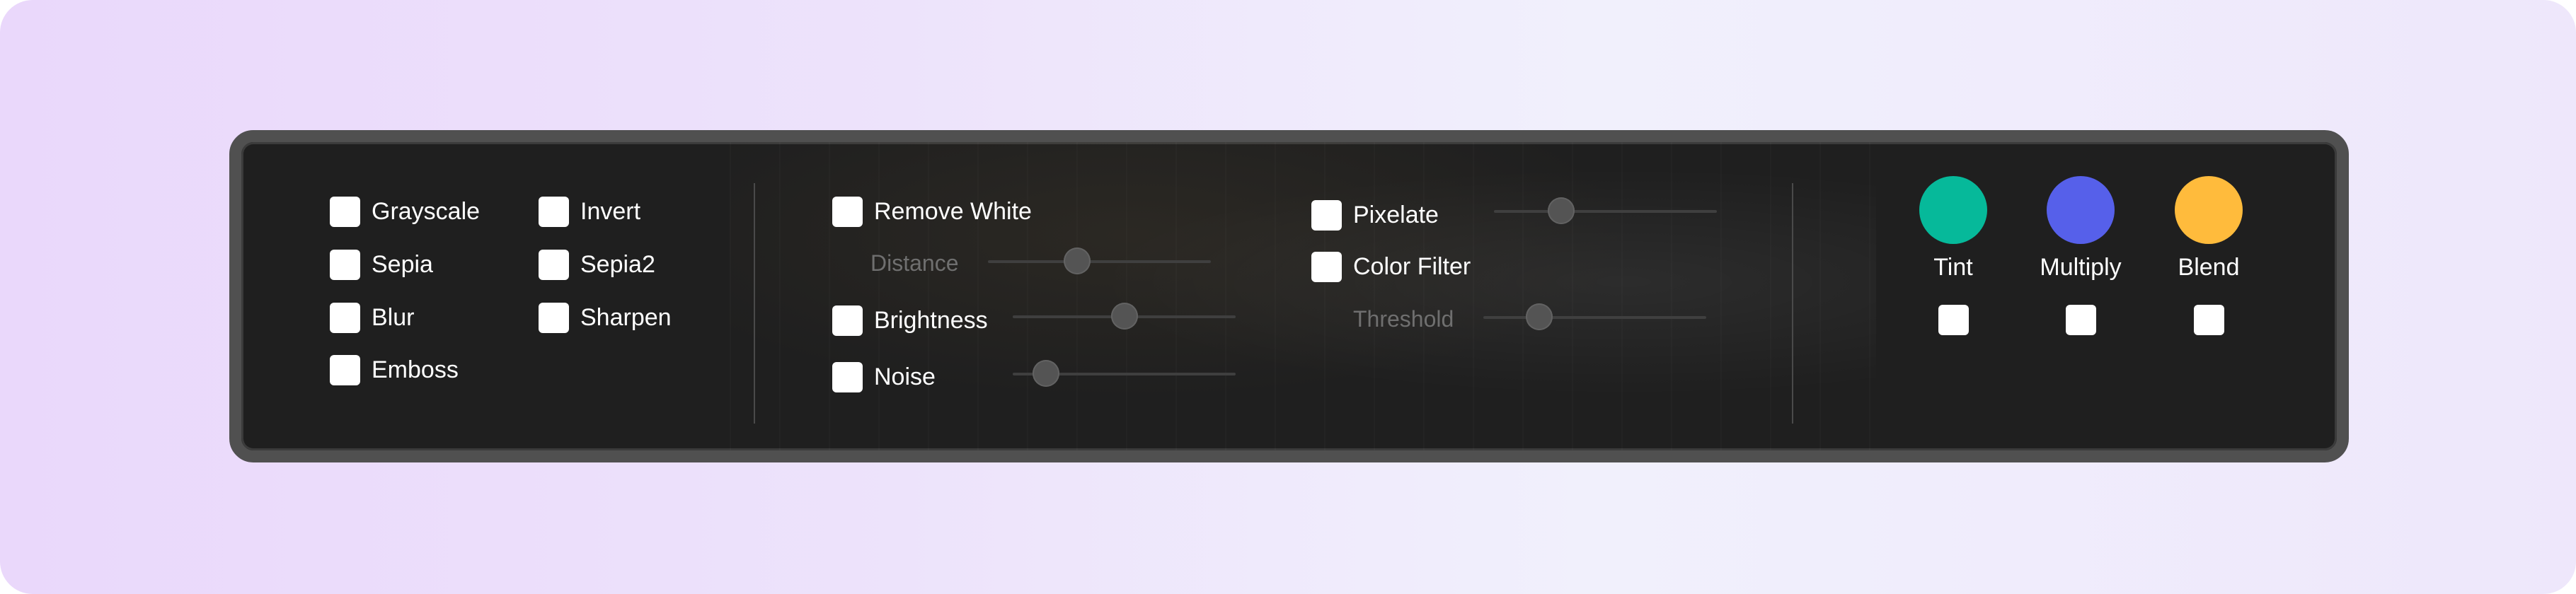 This screenshot has height=594, width=2576. What do you see at coordinates (1412, 267) in the screenshot?
I see `color-filter-label: Color Filter` at bounding box center [1412, 267].